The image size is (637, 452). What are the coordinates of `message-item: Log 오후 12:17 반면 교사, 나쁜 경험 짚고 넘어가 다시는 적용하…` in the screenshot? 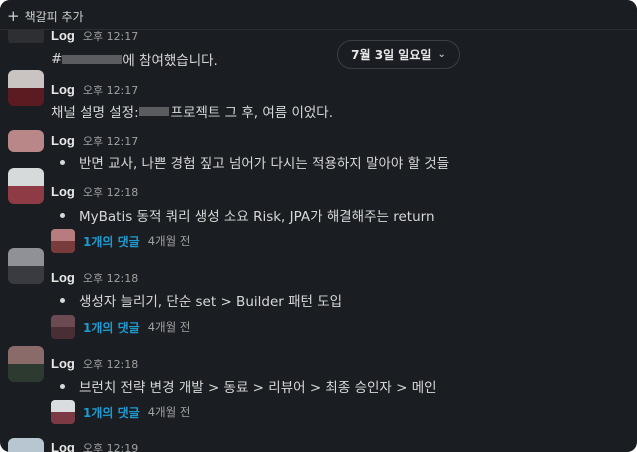 It's located at (318, 152).